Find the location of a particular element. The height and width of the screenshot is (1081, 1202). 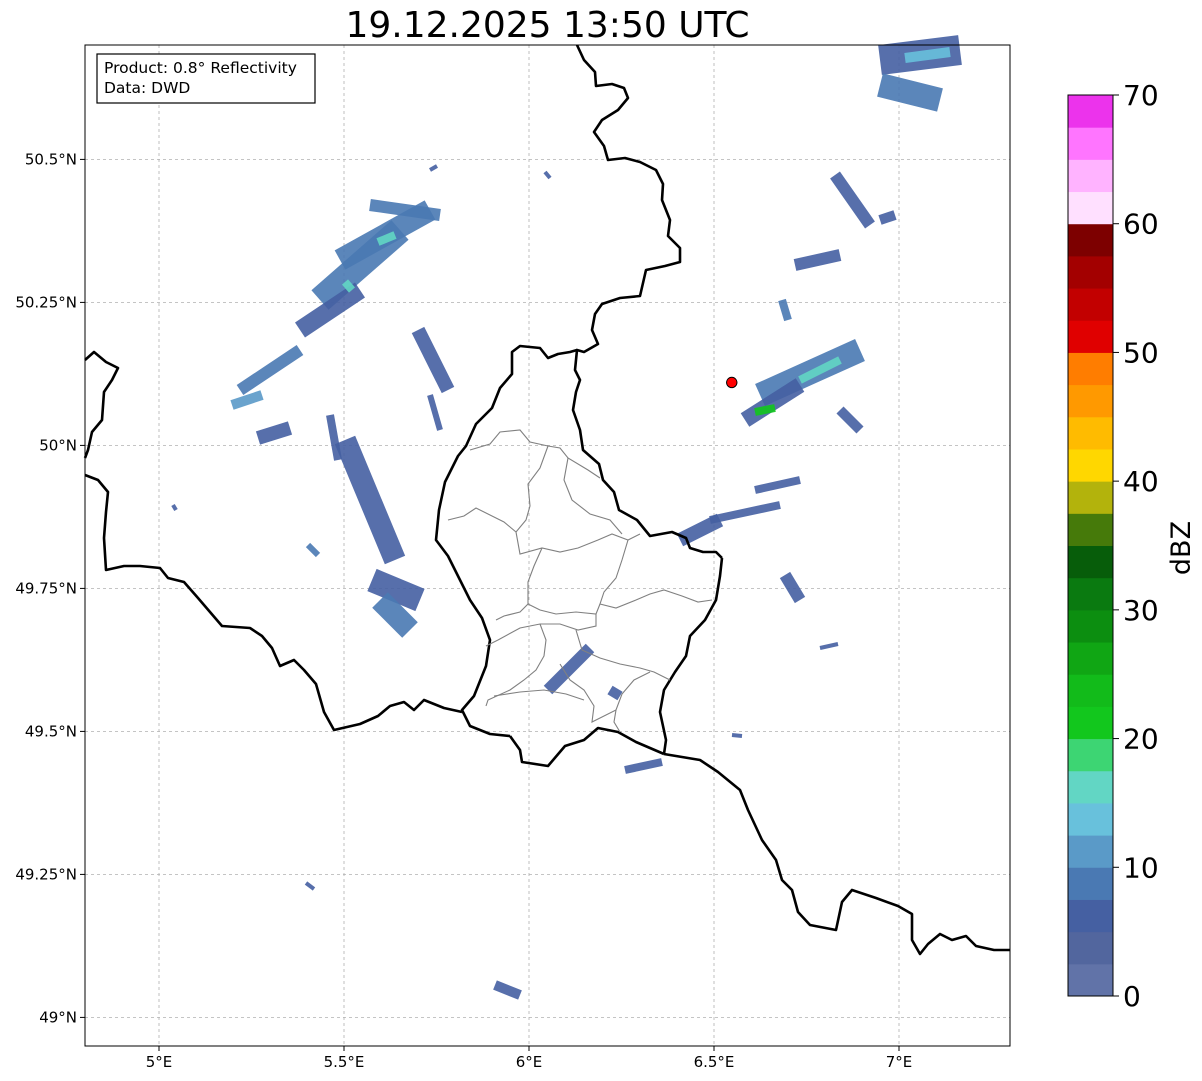

colorbar-tick-label: 20 is located at coordinates (1141, 739).